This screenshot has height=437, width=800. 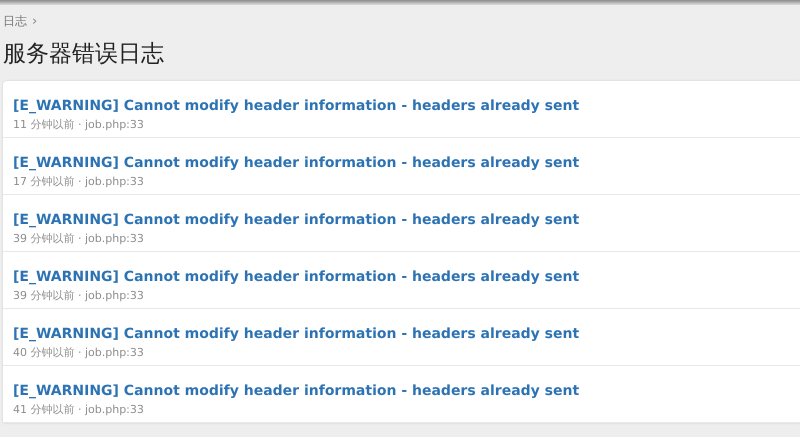 What do you see at coordinates (79, 353) in the screenshot?
I see `log-entry-meta: 40 分钟以前 · job.php:33` at bounding box center [79, 353].